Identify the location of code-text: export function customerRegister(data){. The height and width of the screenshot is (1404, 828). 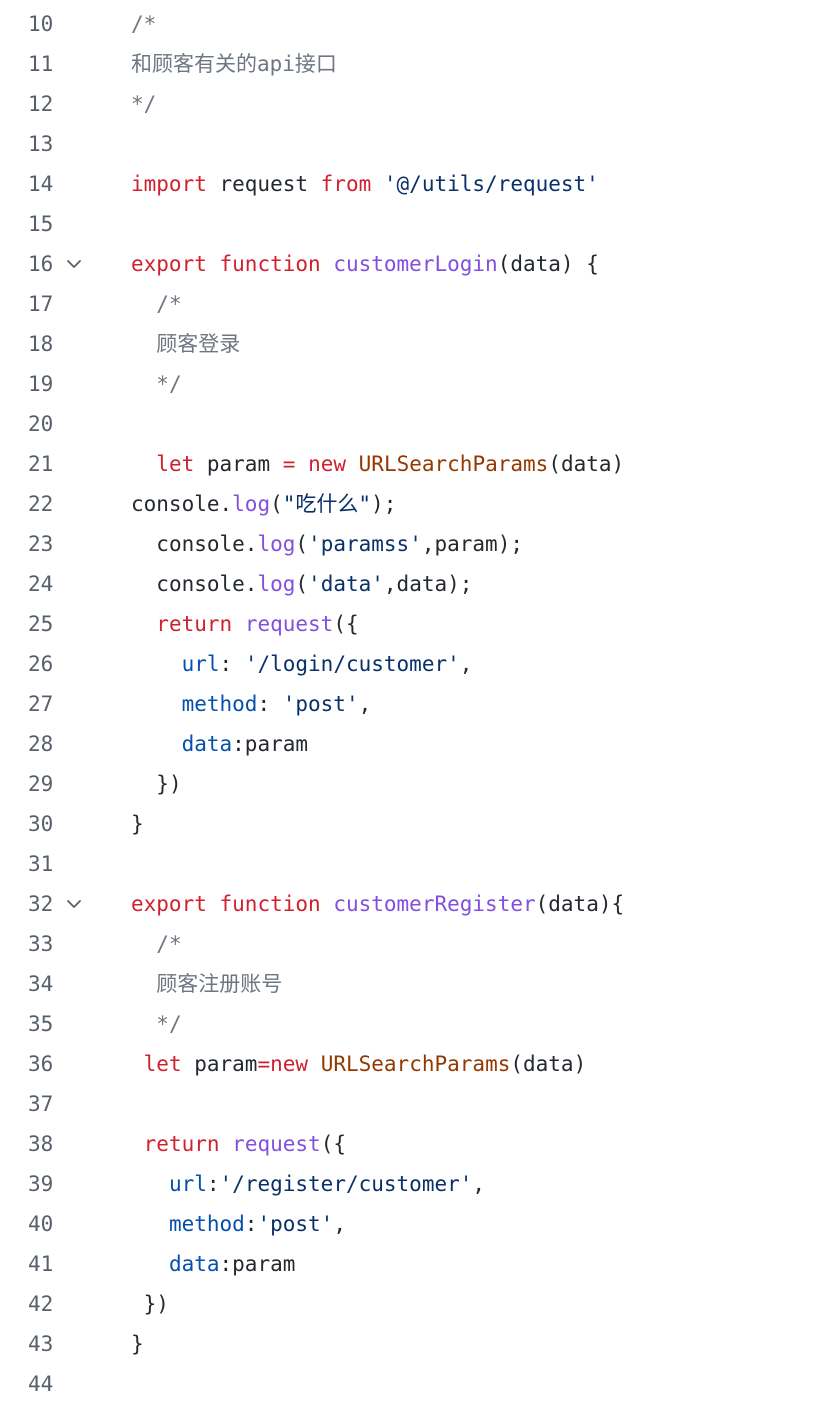
(377, 904).